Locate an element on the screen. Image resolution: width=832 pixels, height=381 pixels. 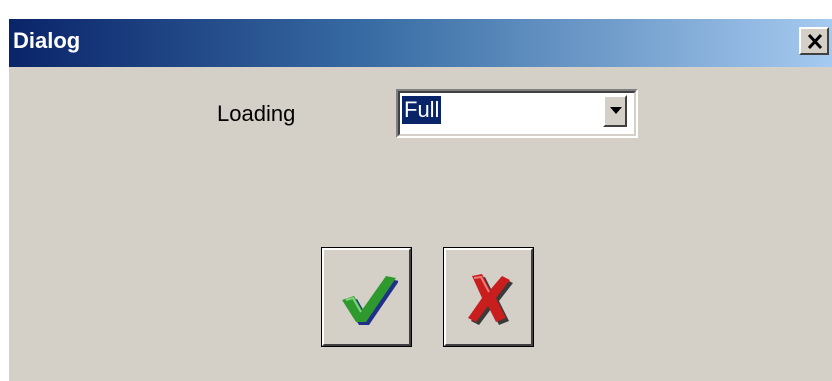
title-bar: Dialog is located at coordinates (420, 43).